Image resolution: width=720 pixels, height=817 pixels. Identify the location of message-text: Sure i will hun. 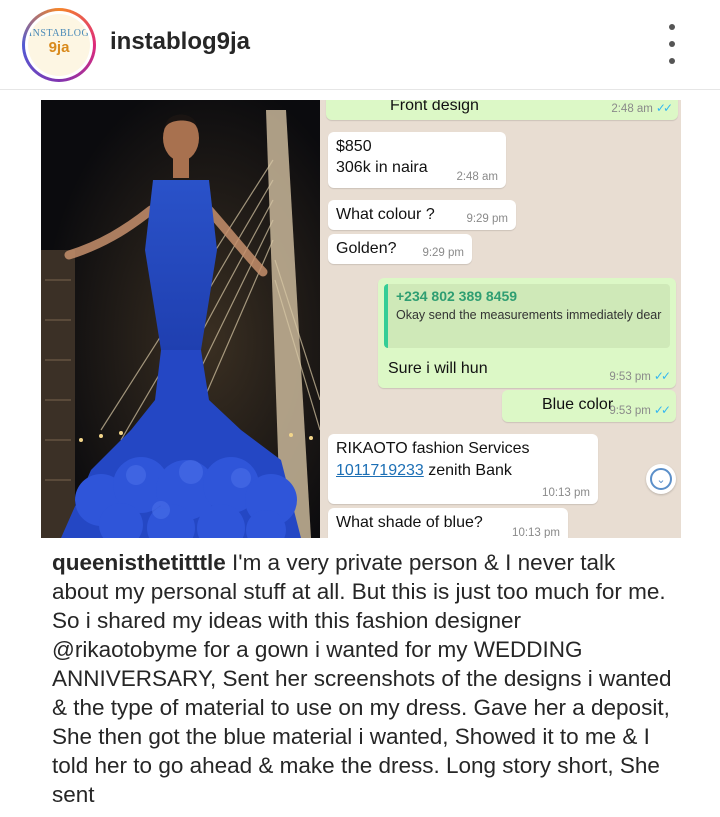
(438, 368).